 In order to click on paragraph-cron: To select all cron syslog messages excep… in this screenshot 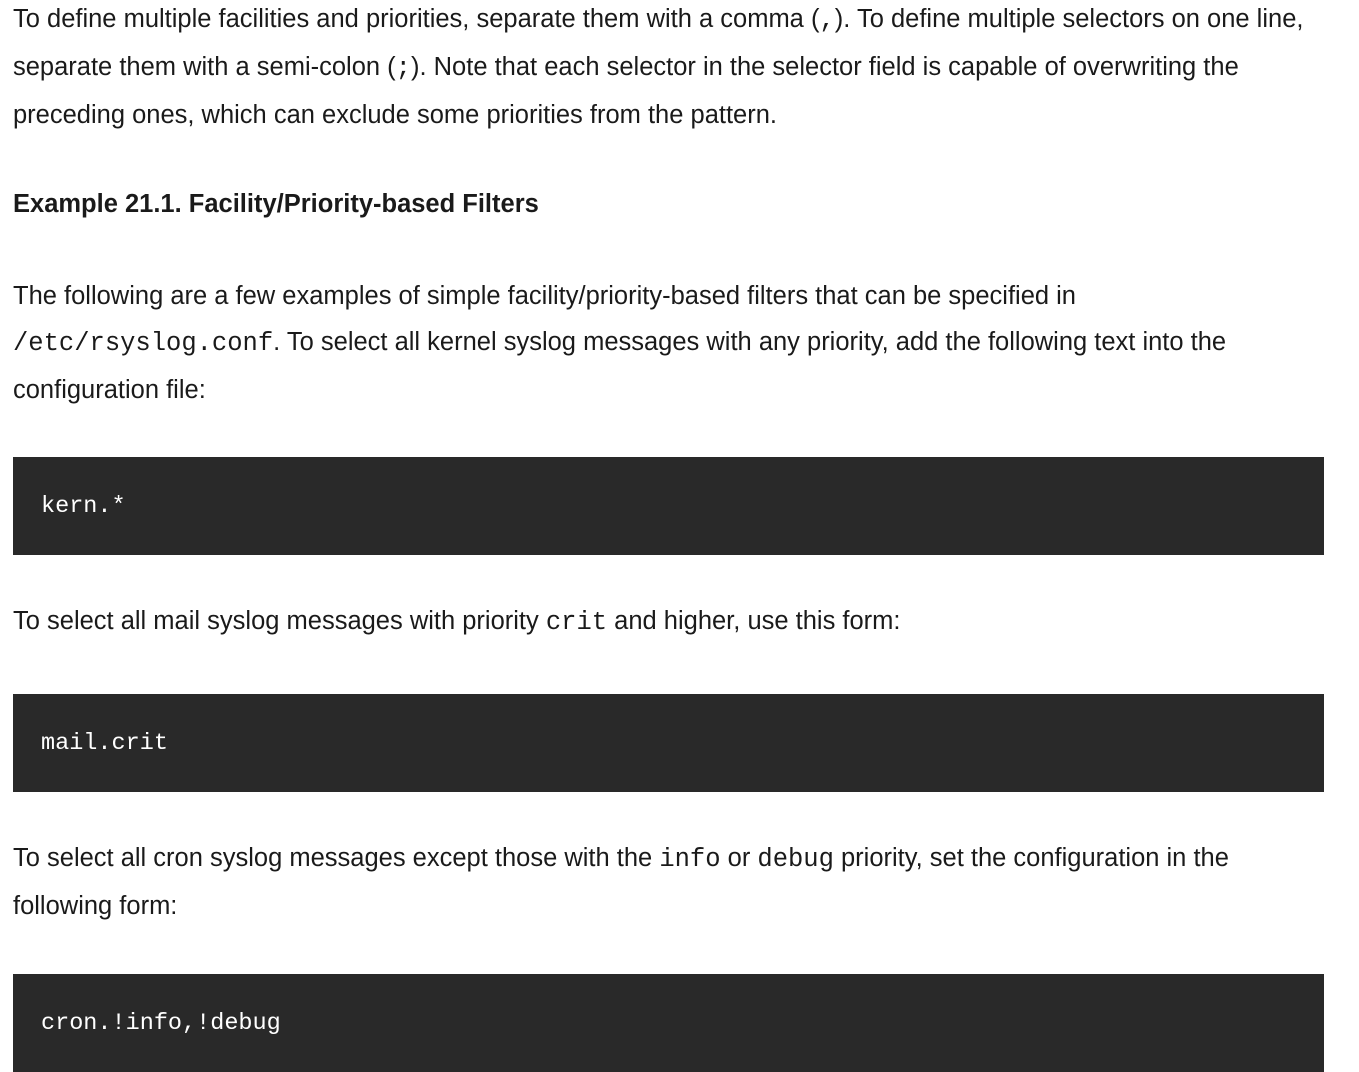, I will do `click(668, 882)`.